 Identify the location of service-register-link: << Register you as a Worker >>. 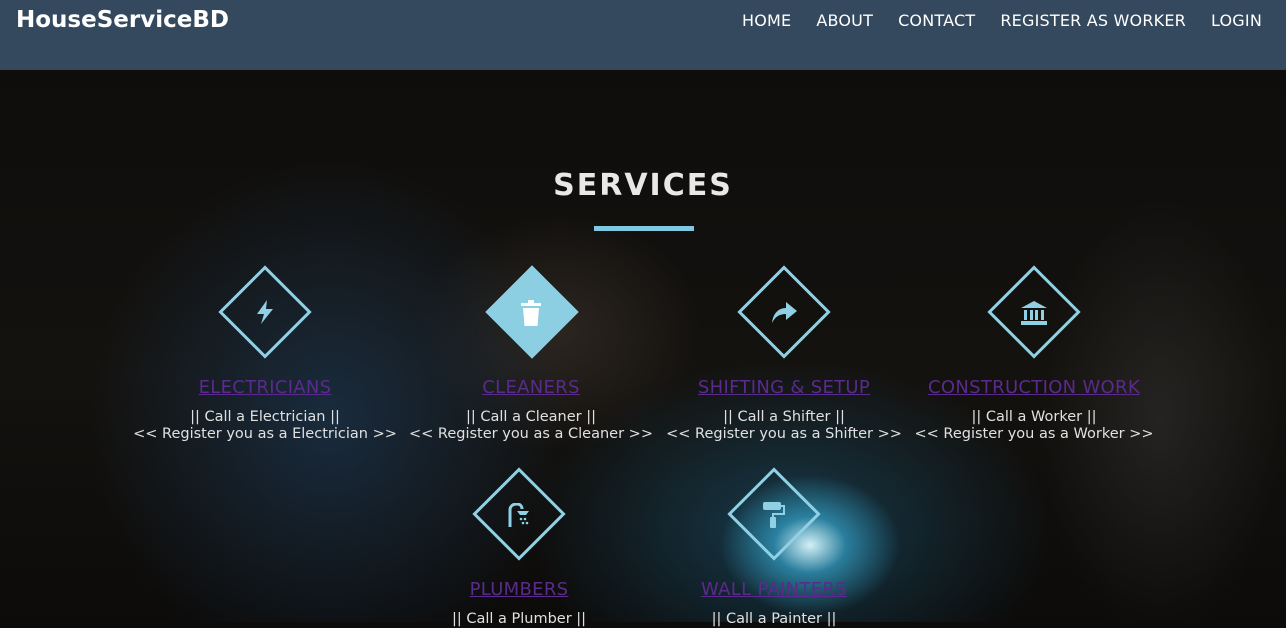
(1034, 434).